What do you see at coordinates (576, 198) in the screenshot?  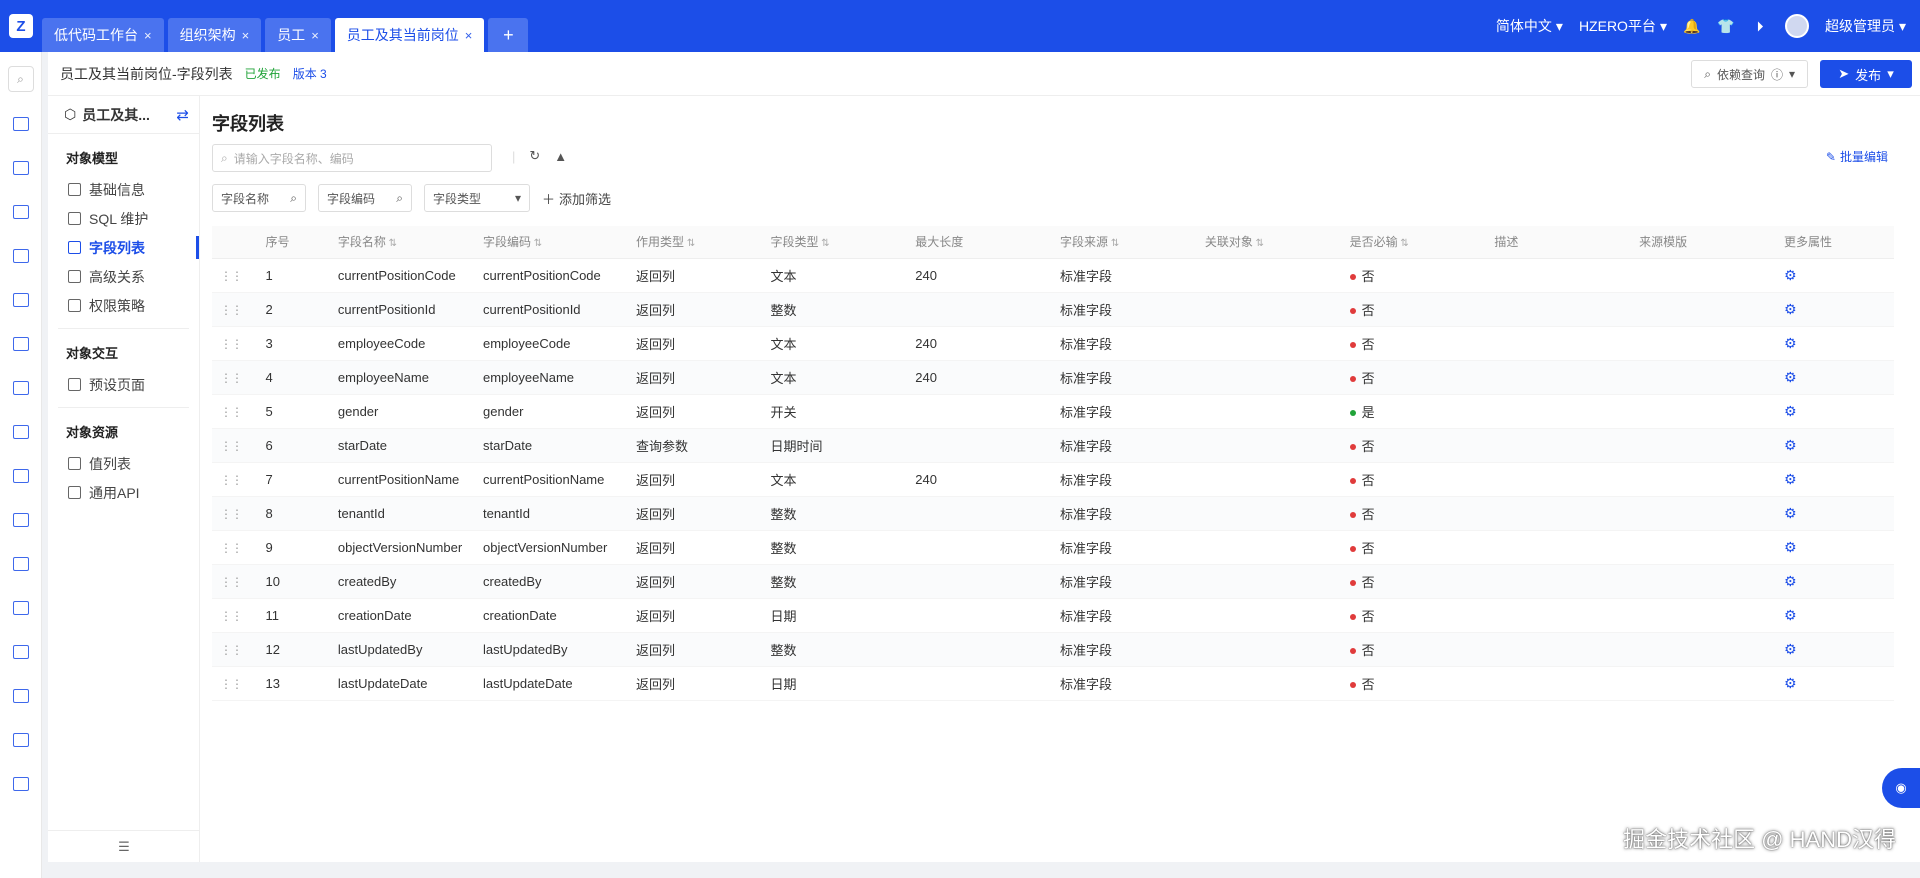 I see `add-filter-button: ＋添加筛选` at bounding box center [576, 198].